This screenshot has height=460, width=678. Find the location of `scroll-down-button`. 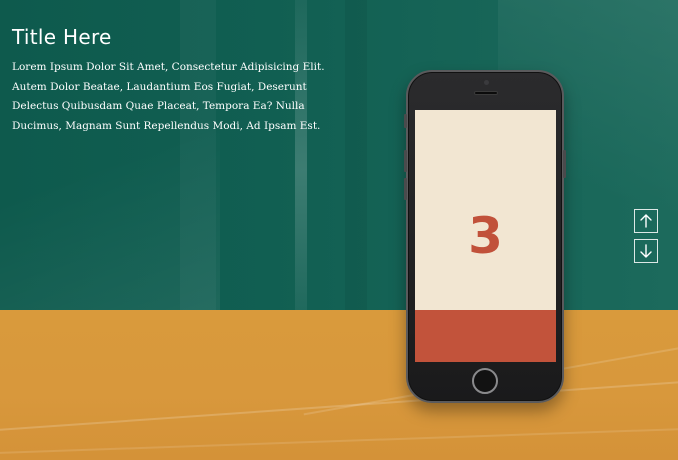

scroll-down-button is located at coordinates (646, 251).